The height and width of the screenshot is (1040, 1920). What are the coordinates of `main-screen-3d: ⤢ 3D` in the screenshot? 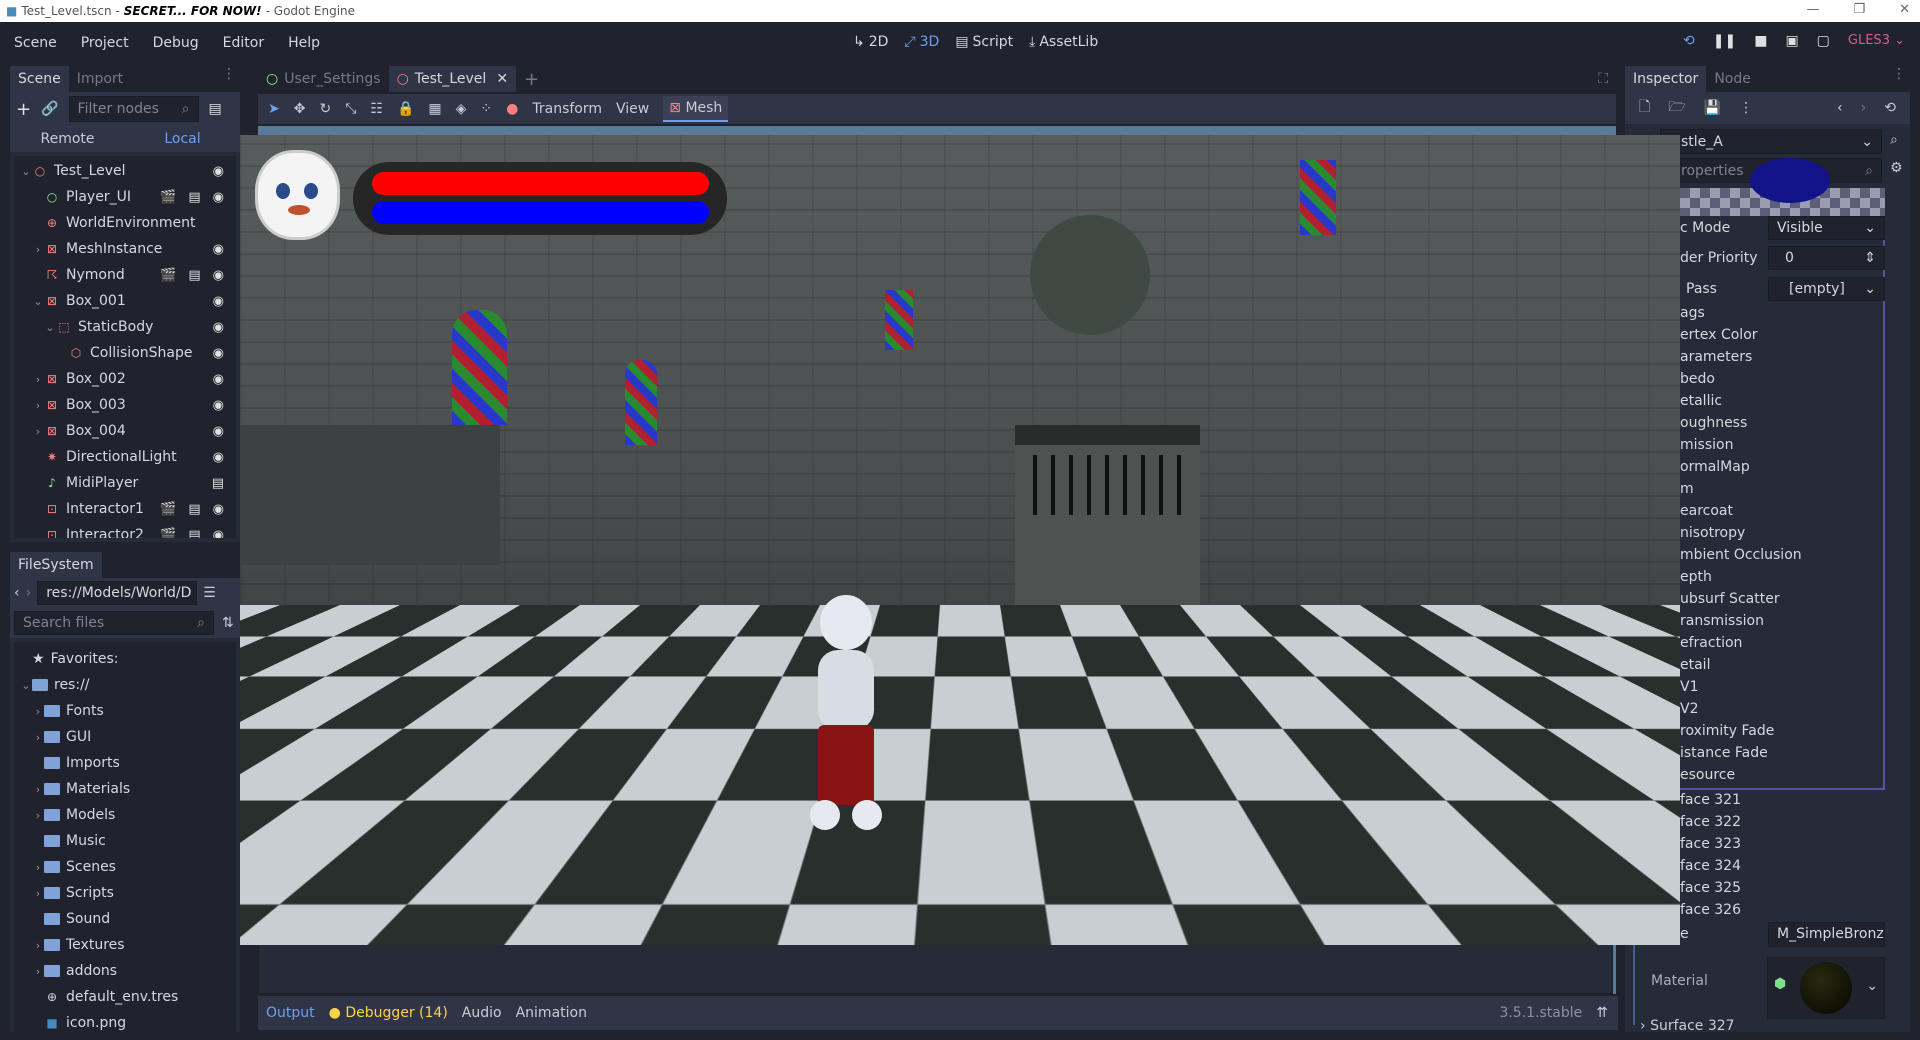 It's located at (921, 42).